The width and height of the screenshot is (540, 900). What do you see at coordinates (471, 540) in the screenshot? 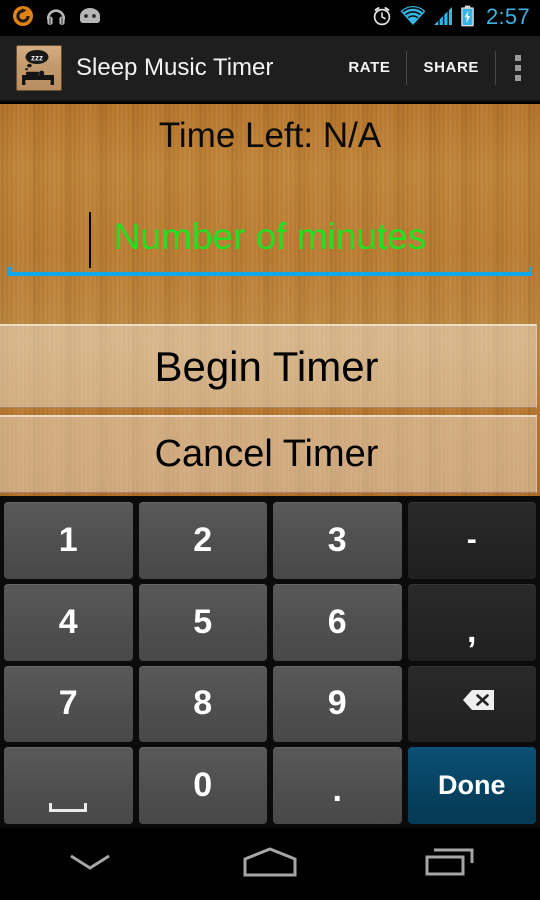
I see `key-minus: -` at bounding box center [471, 540].